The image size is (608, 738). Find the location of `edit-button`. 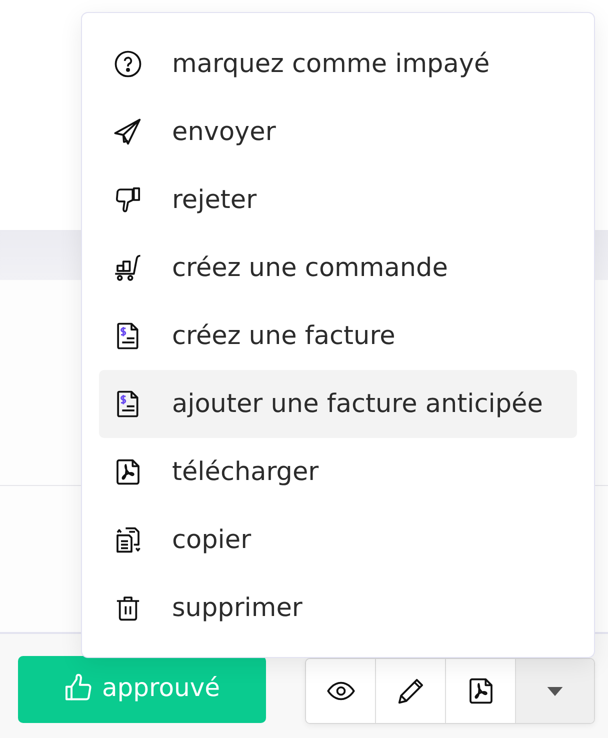

edit-button is located at coordinates (411, 691).